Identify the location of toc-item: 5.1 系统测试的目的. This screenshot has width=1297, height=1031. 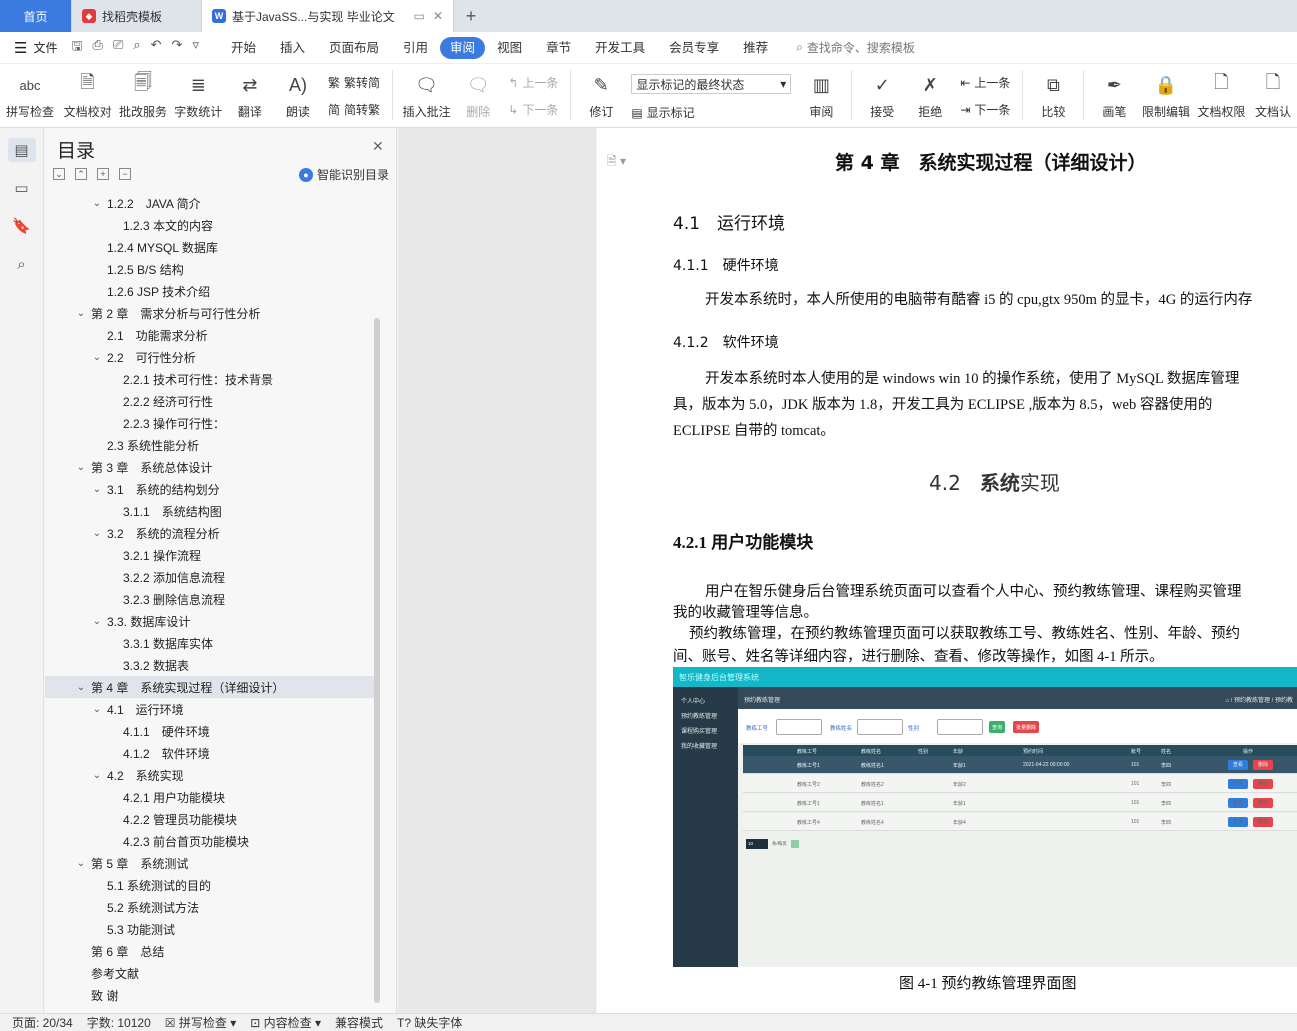
(210, 885).